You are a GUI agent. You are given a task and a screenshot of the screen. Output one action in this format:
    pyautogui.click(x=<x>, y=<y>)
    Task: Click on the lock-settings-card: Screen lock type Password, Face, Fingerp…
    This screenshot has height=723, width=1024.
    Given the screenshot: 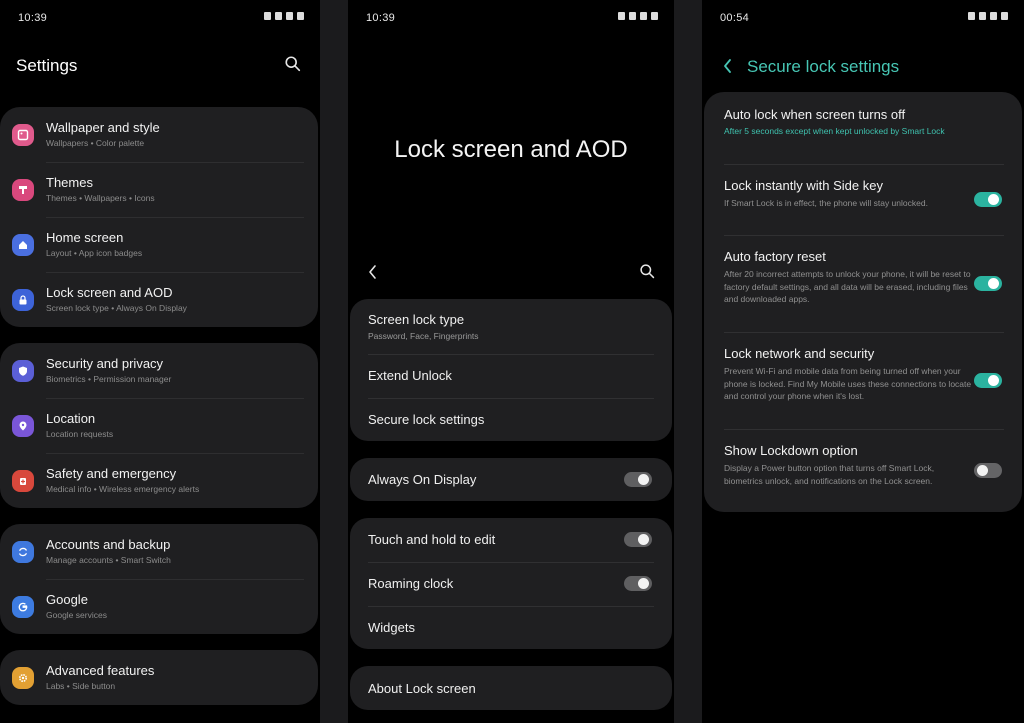 What is the action you would take?
    pyautogui.click(x=511, y=370)
    